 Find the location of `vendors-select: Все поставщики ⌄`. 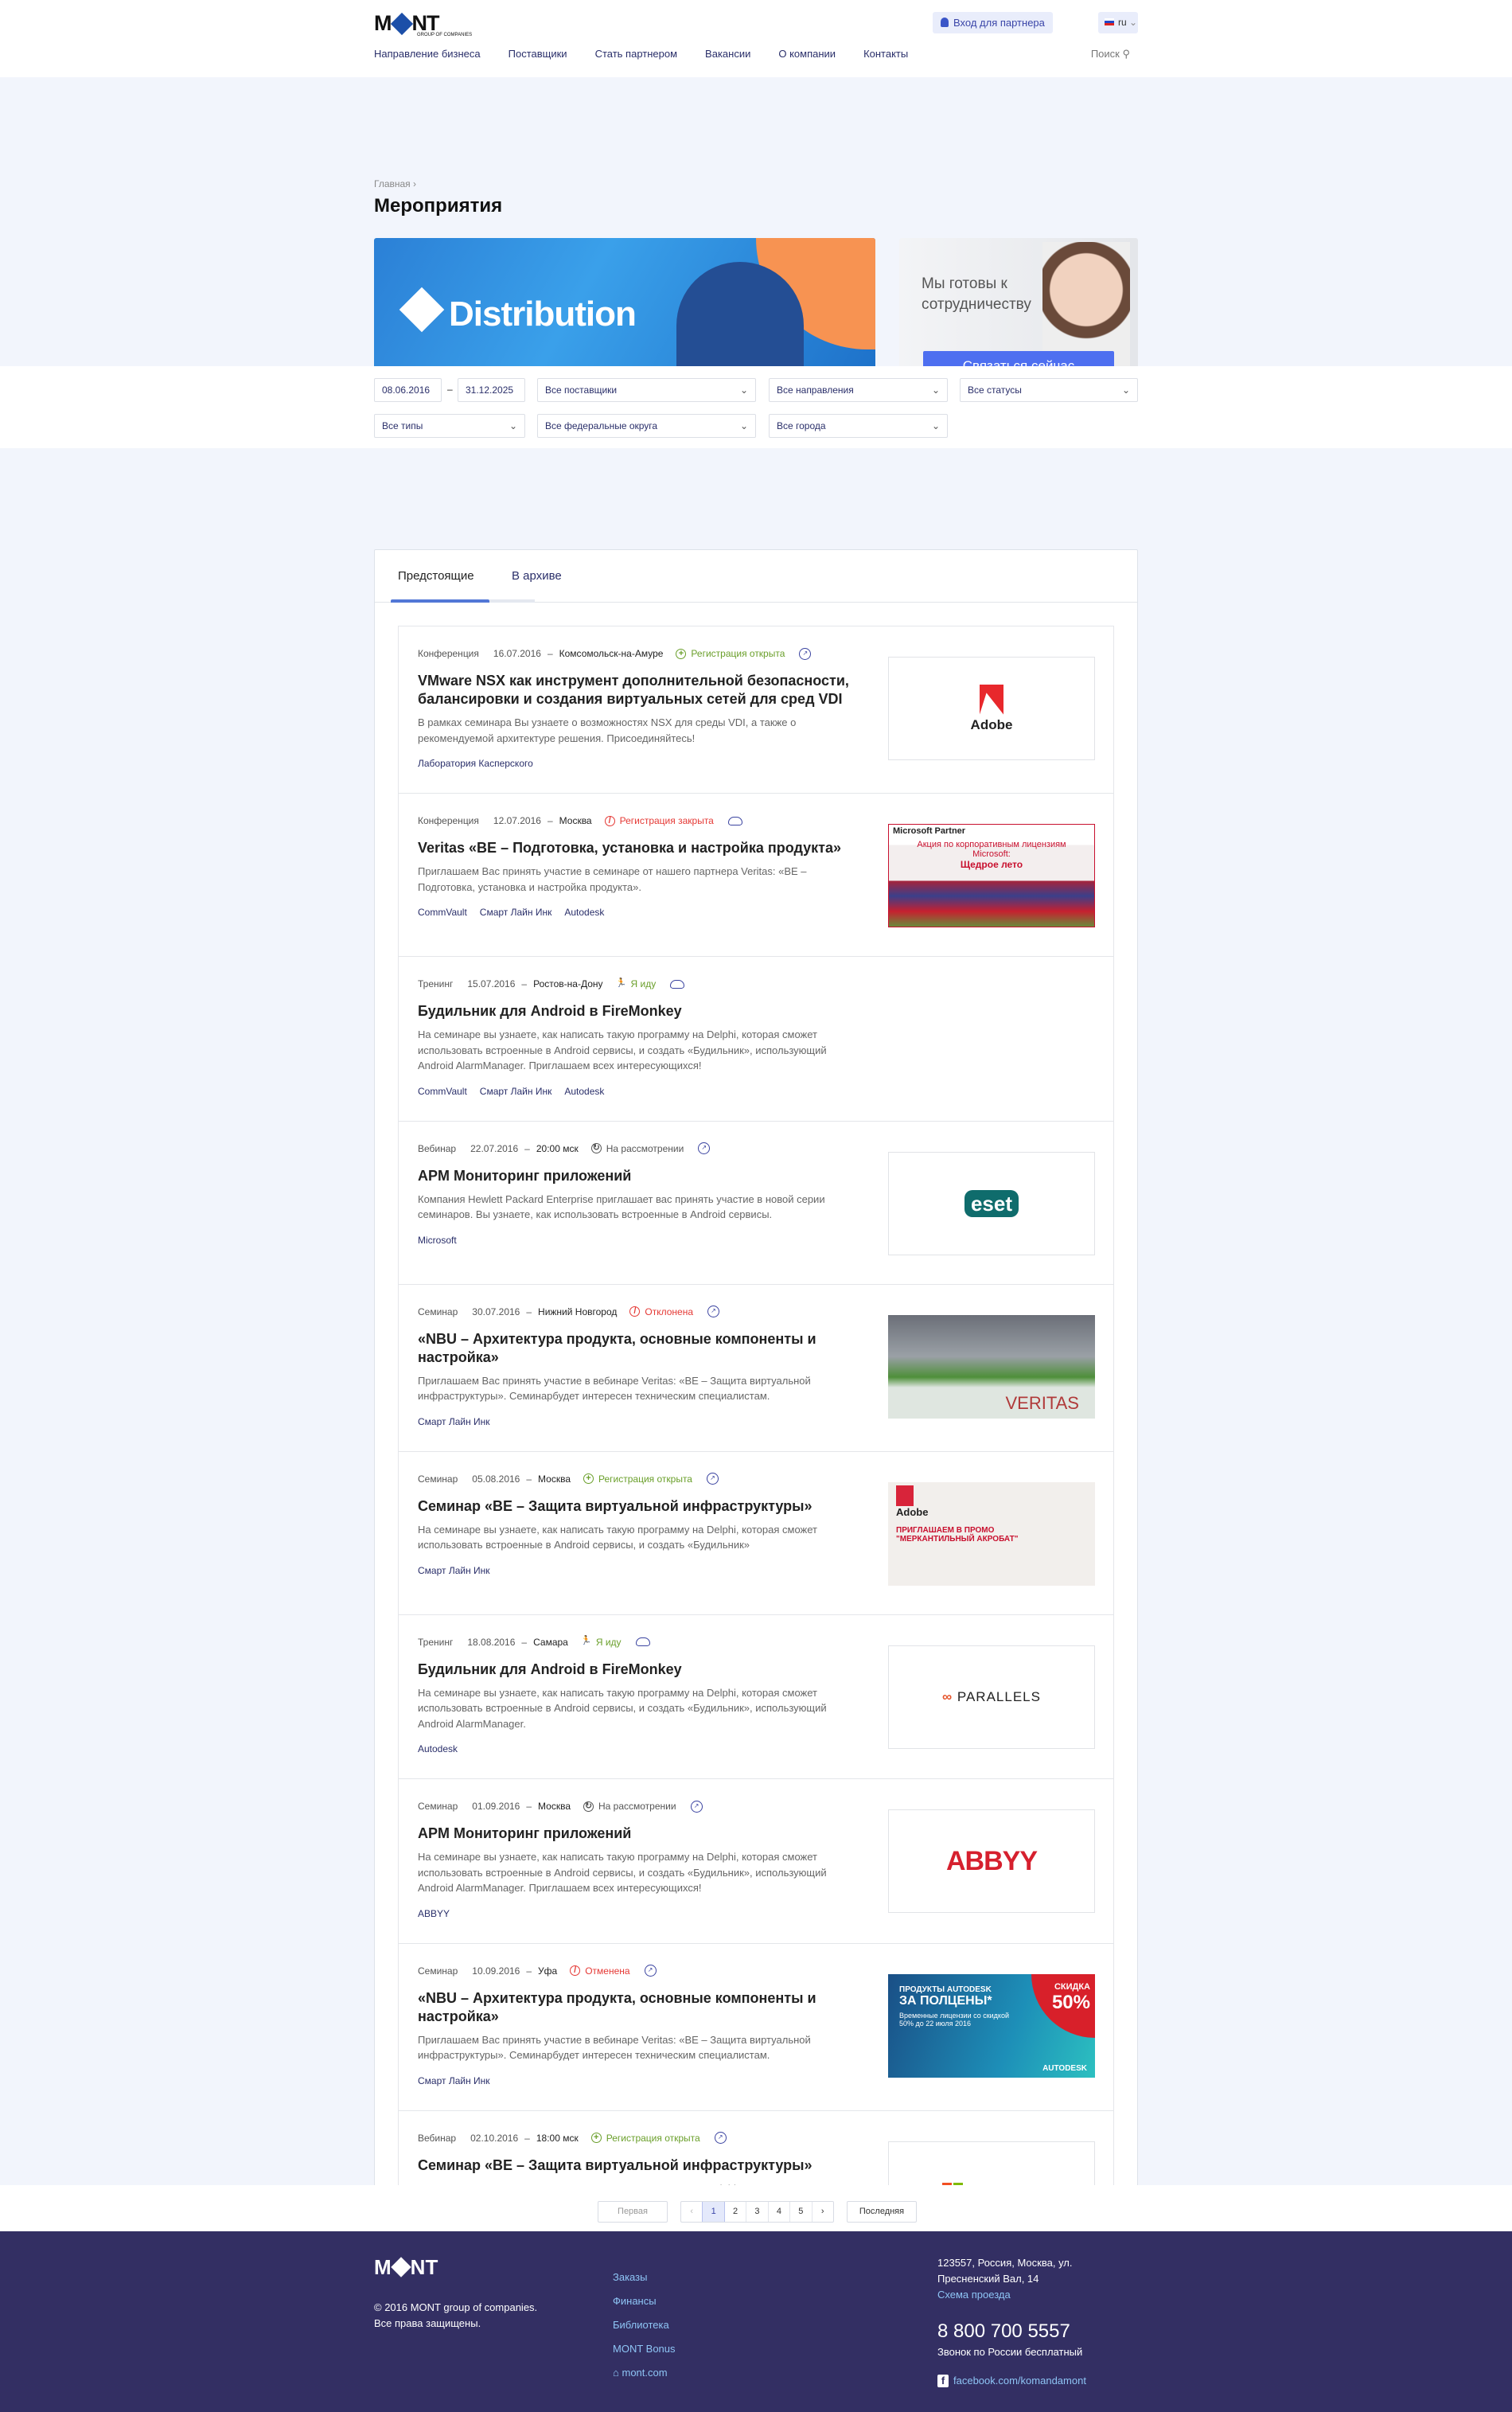

vendors-select: Все поставщики ⌄ is located at coordinates (646, 390).